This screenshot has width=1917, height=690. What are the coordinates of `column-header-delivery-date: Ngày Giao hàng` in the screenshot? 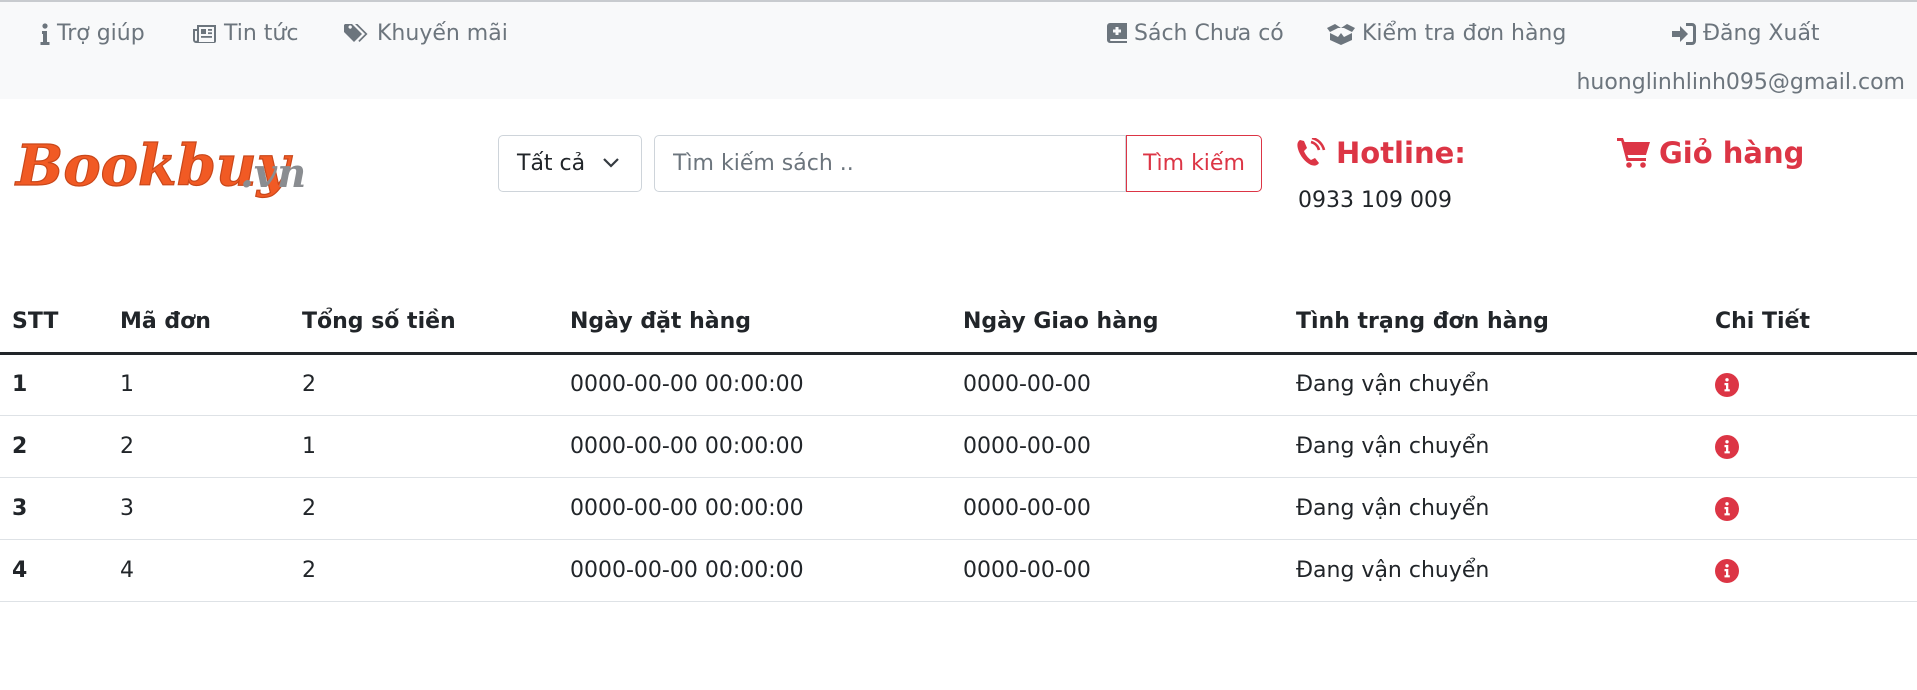 It's located at (1117, 323).